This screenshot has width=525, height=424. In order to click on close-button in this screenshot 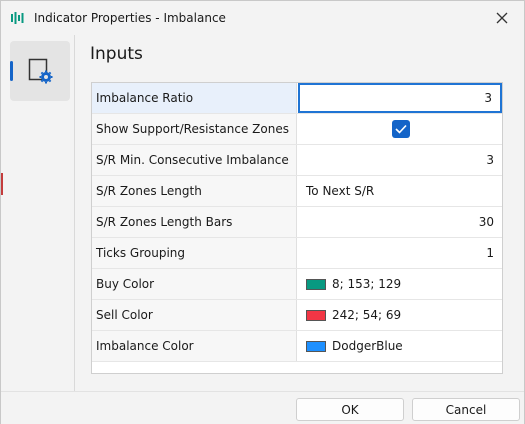, I will do `click(502, 18)`.